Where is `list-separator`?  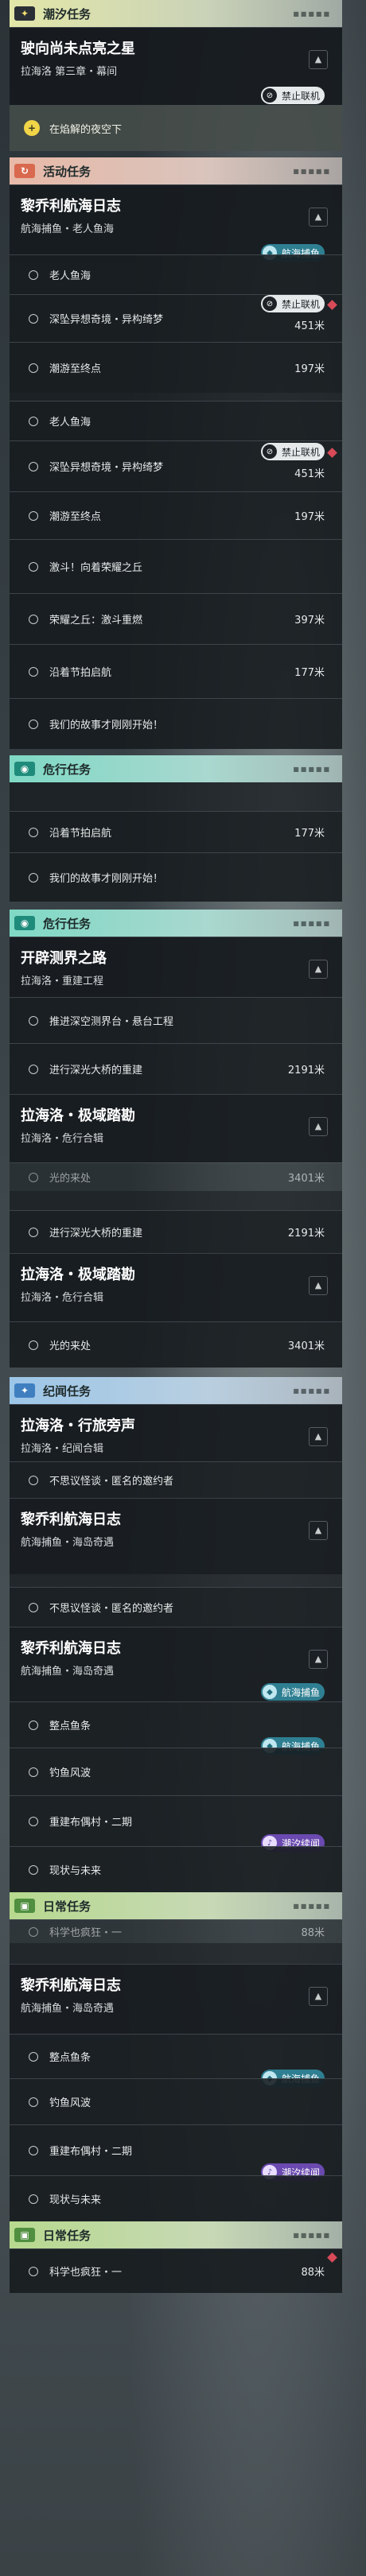 list-separator is located at coordinates (176, 796).